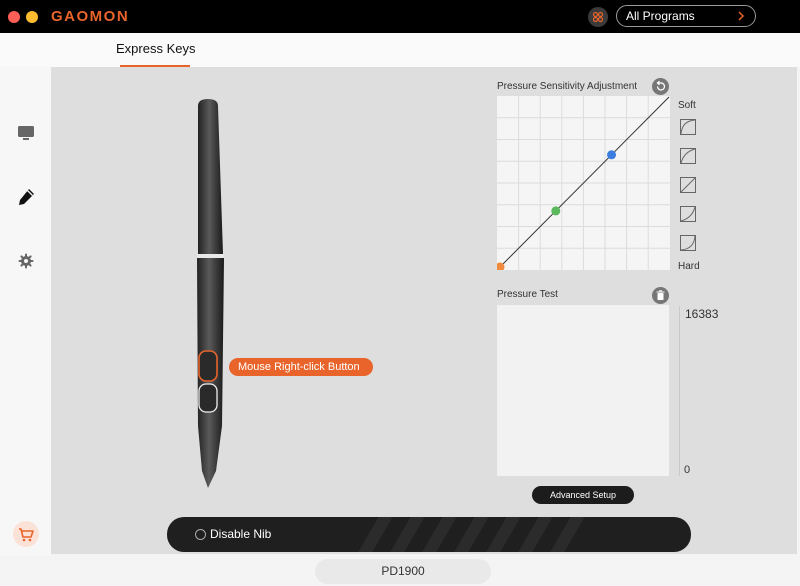 This screenshot has height=586, width=800. Describe the element at coordinates (702, 314) in the screenshot. I see `pressure-max-value: 16383` at that location.